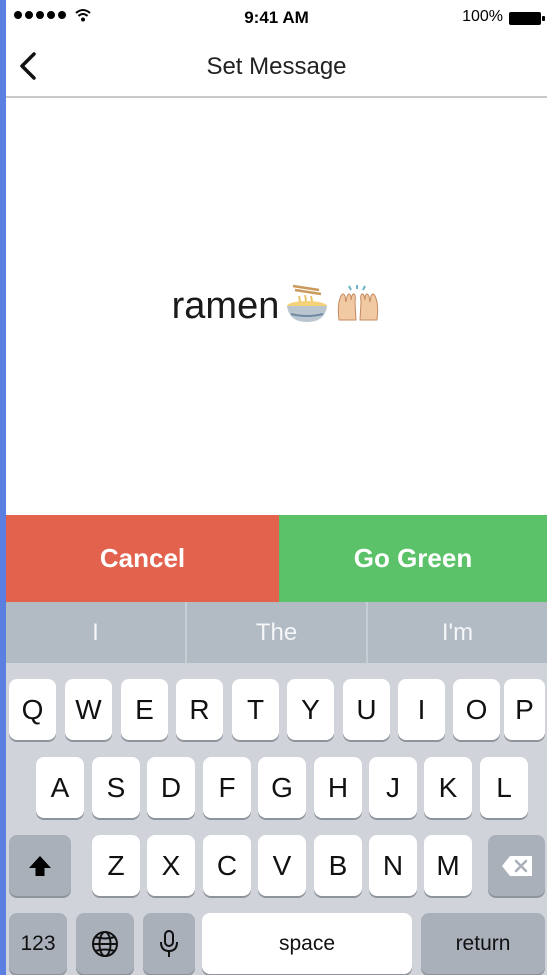  Describe the element at coordinates (448, 787) in the screenshot. I see `key-k: K` at that location.